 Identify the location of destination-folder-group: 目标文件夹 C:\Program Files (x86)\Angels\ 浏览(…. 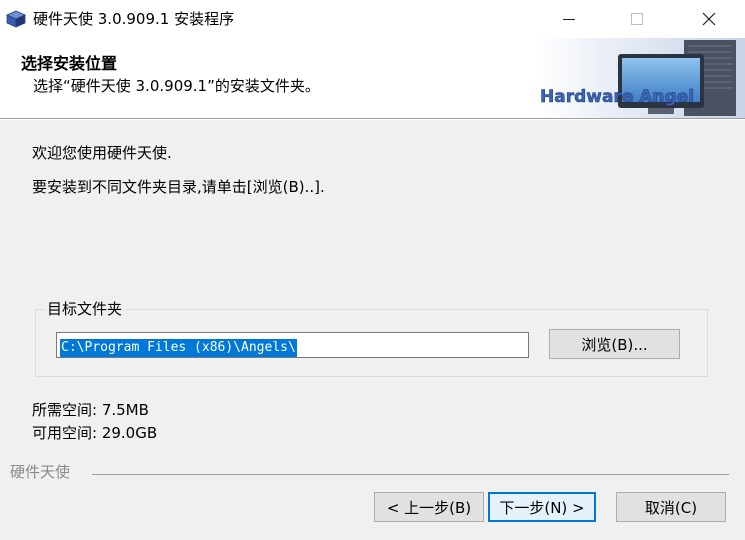
(371, 337).